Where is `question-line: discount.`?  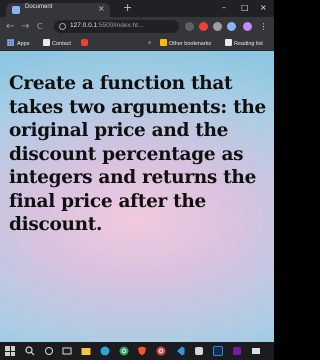 question-line: discount. is located at coordinates (56, 224).